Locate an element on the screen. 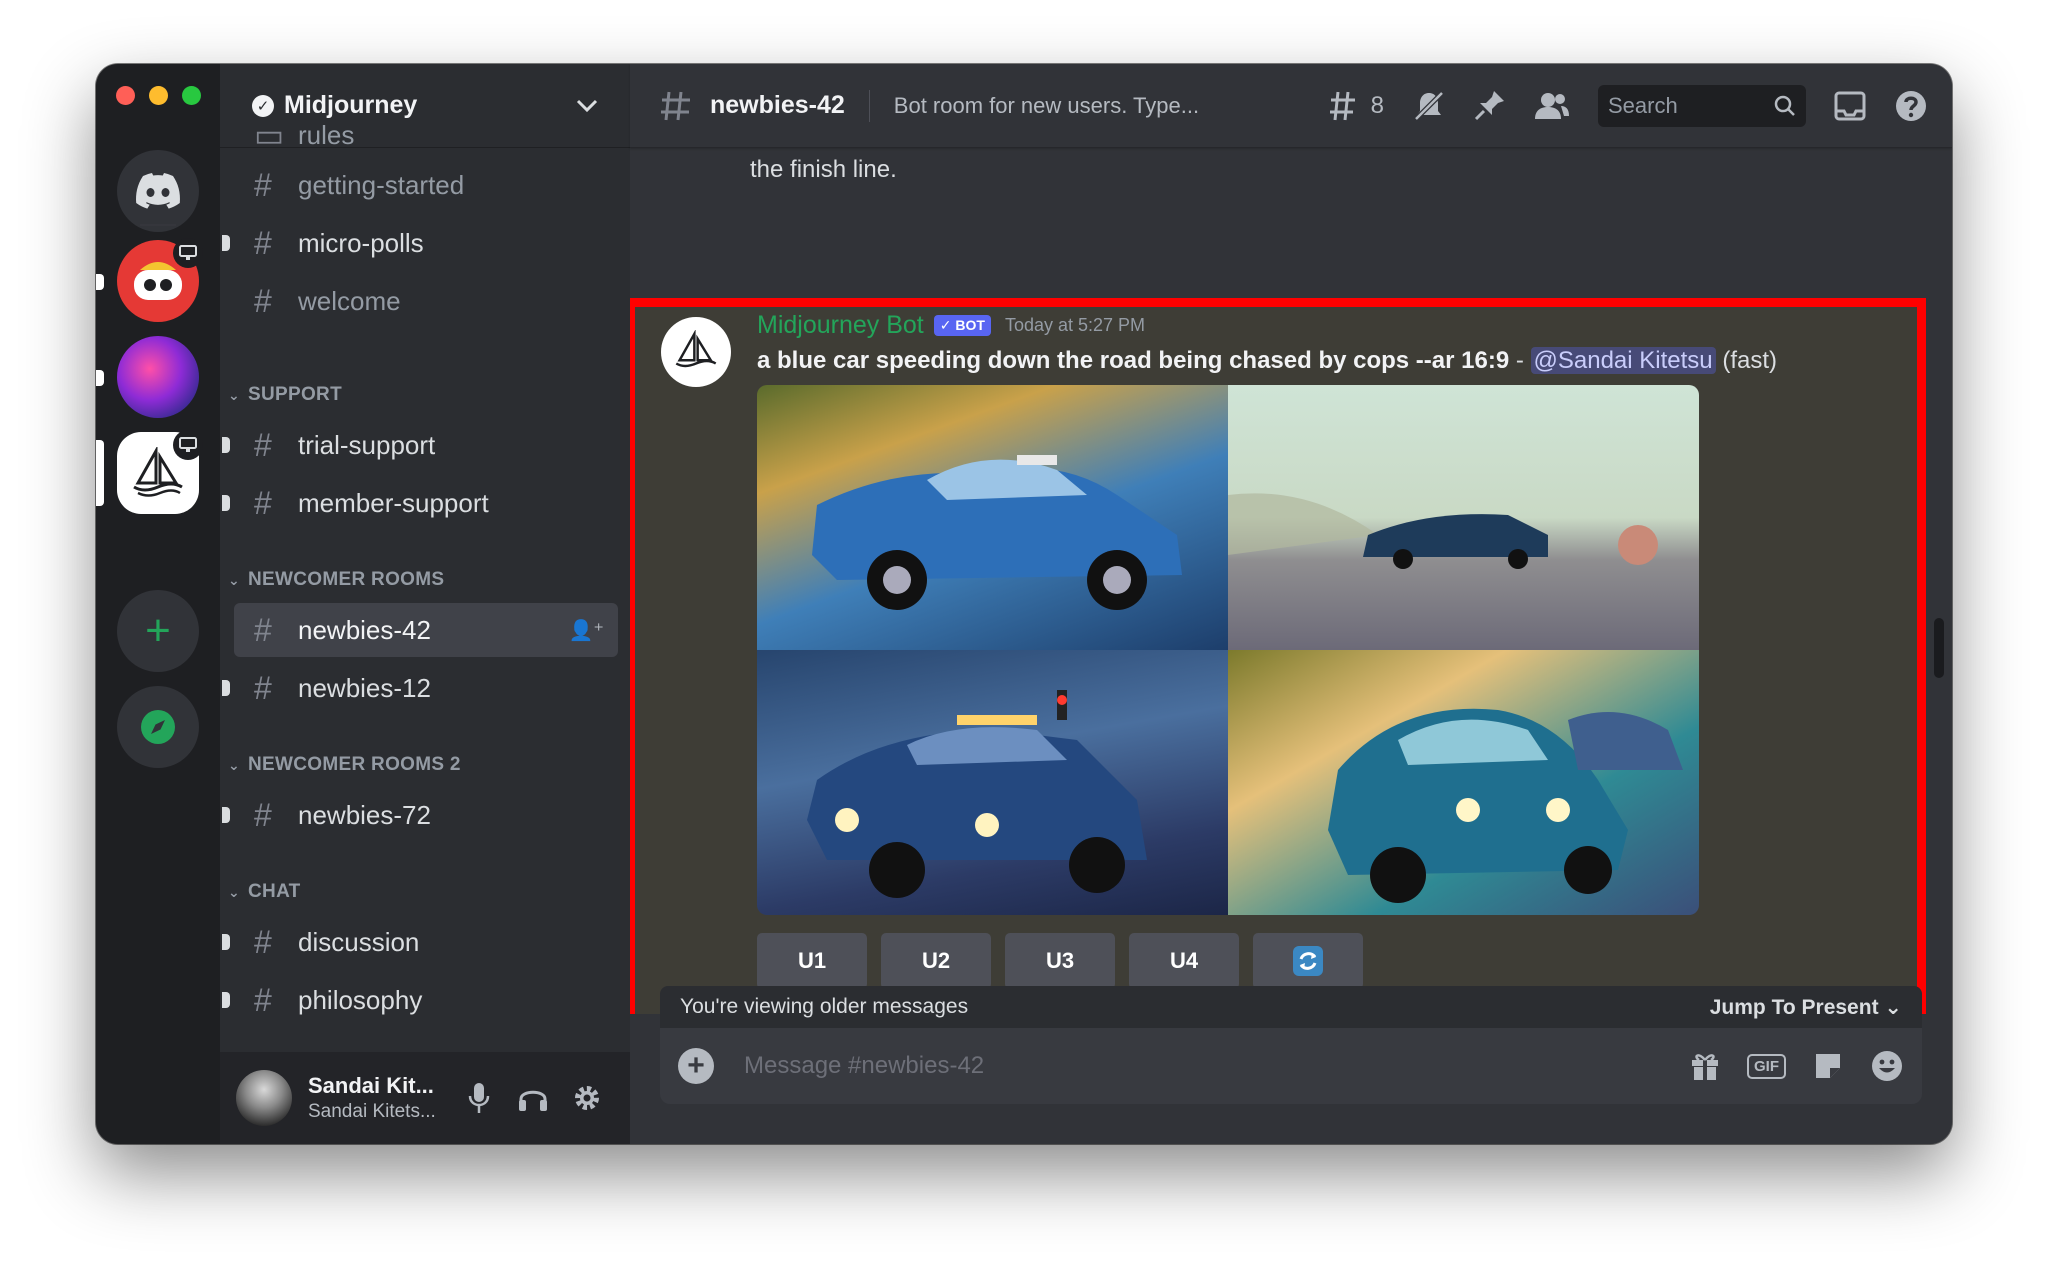 This screenshot has height=1271, width=2048. gif-icon: GIF is located at coordinates (1766, 1066).